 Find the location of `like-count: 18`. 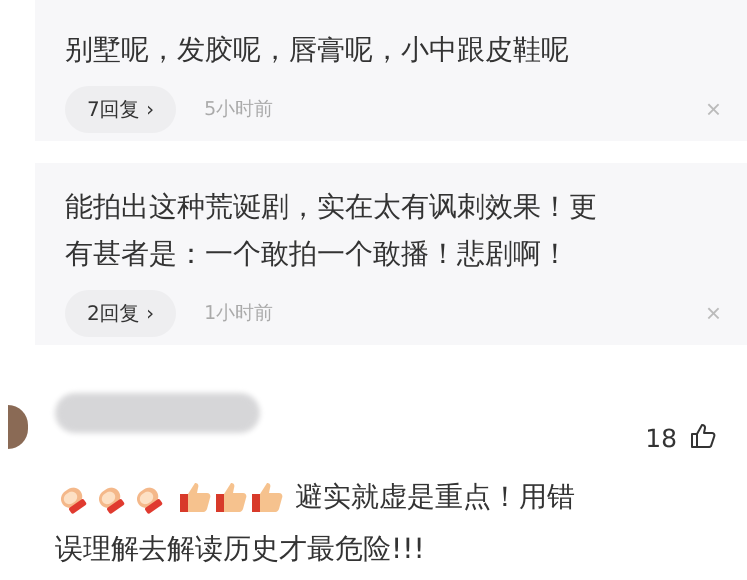

like-count: 18 is located at coordinates (661, 438).